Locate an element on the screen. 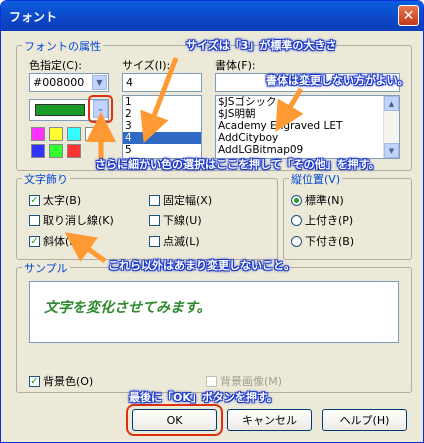  bold-checkbox: ✓ 太字(B) is located at coordinates (55, 200).